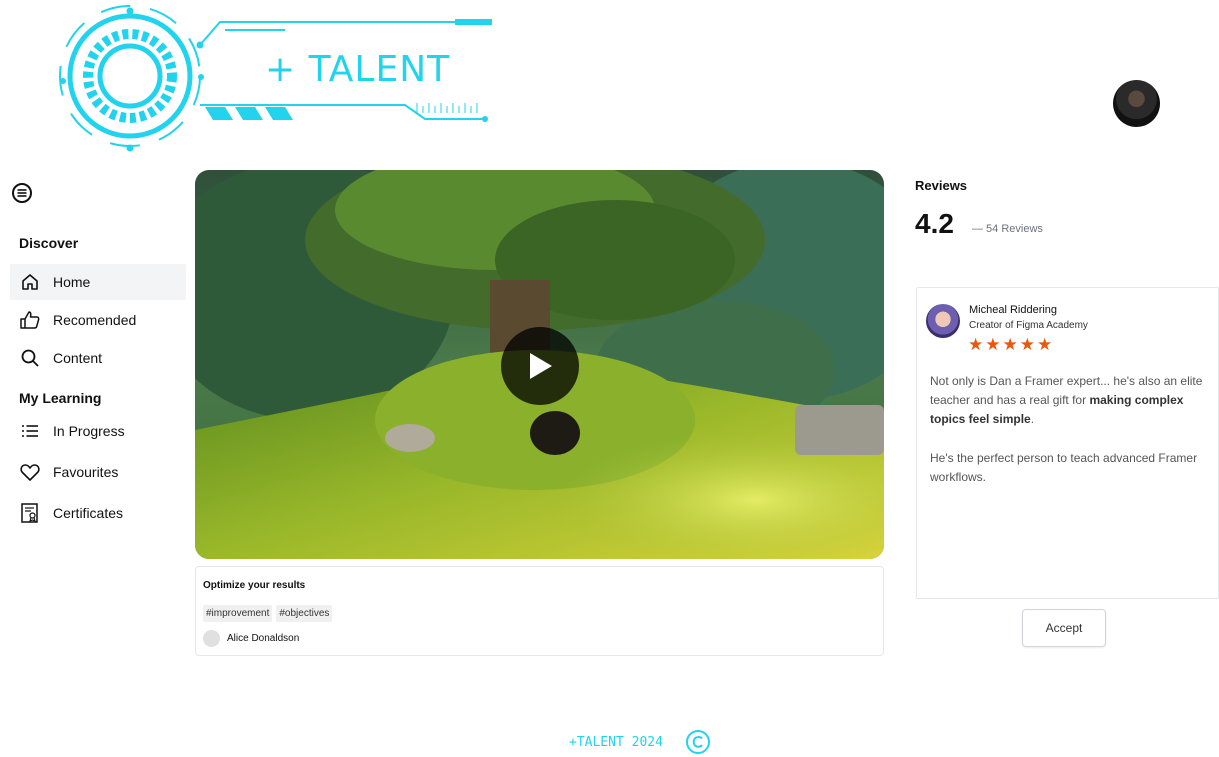 The height and width of the screenshot is (757, 1219). What do you see at coordinates (98, 282) in the screenshot?
I see `sidebar-item-home: Home` at bounding box center [98, 282].